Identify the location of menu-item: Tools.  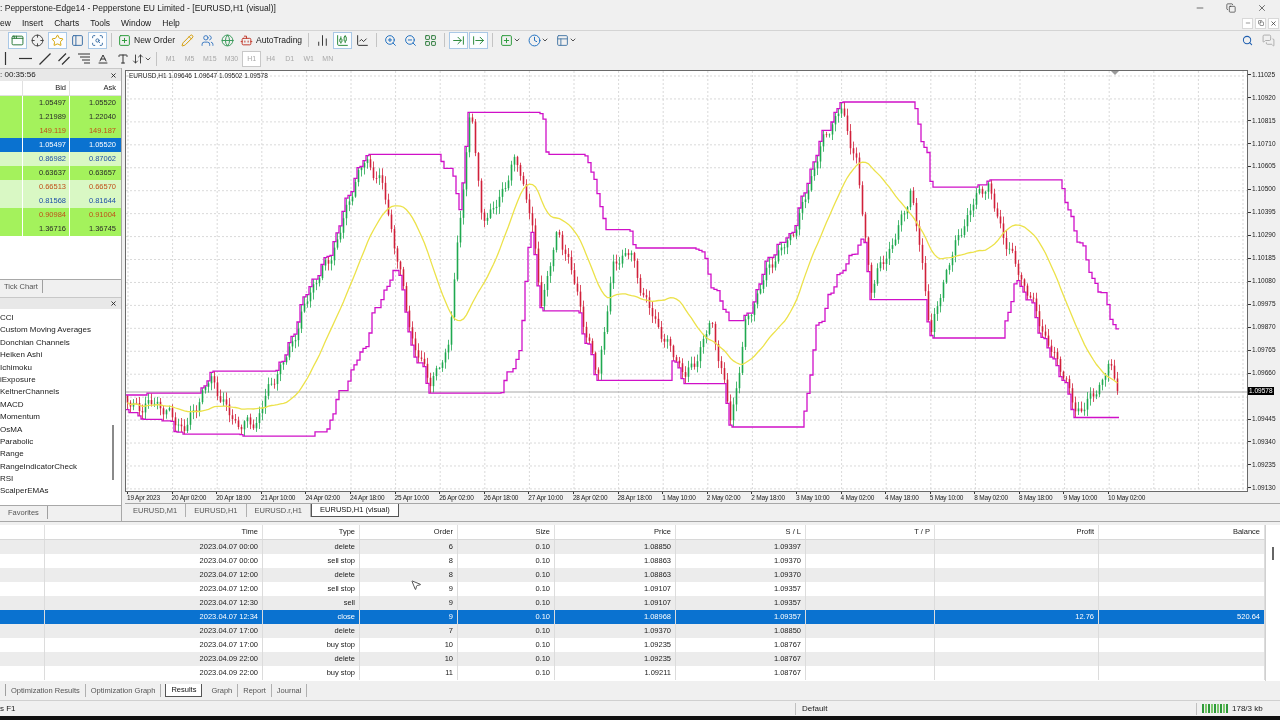
(100, 23).